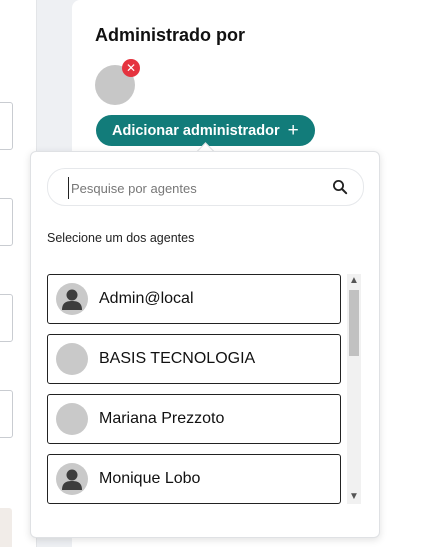  Describe the element at coordinates (196, 130) in the screenshot. I see `add-admin-label: Adicionar administrador` at that location.